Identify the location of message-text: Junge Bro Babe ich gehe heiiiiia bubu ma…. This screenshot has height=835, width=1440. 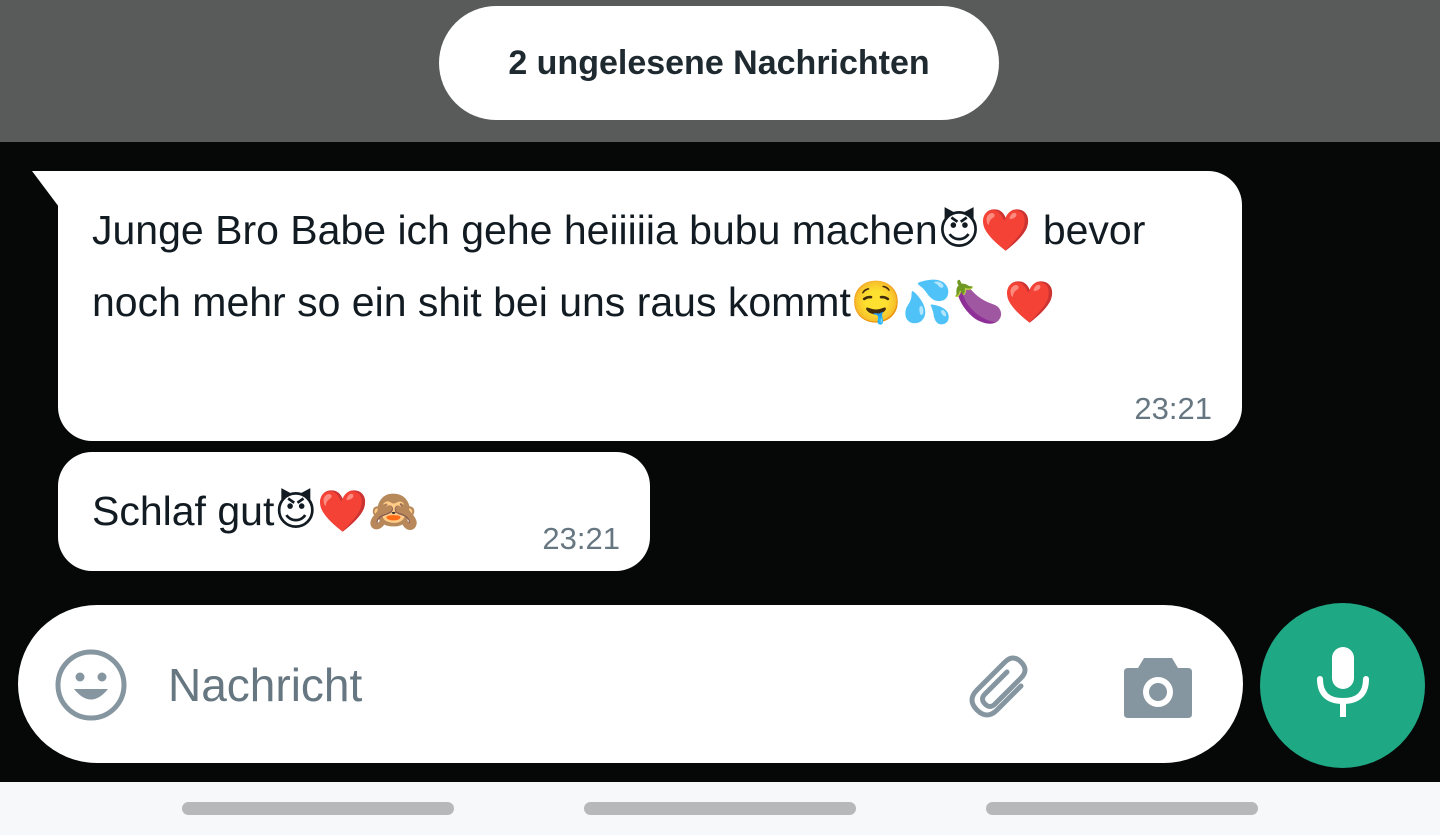
(619, 266).